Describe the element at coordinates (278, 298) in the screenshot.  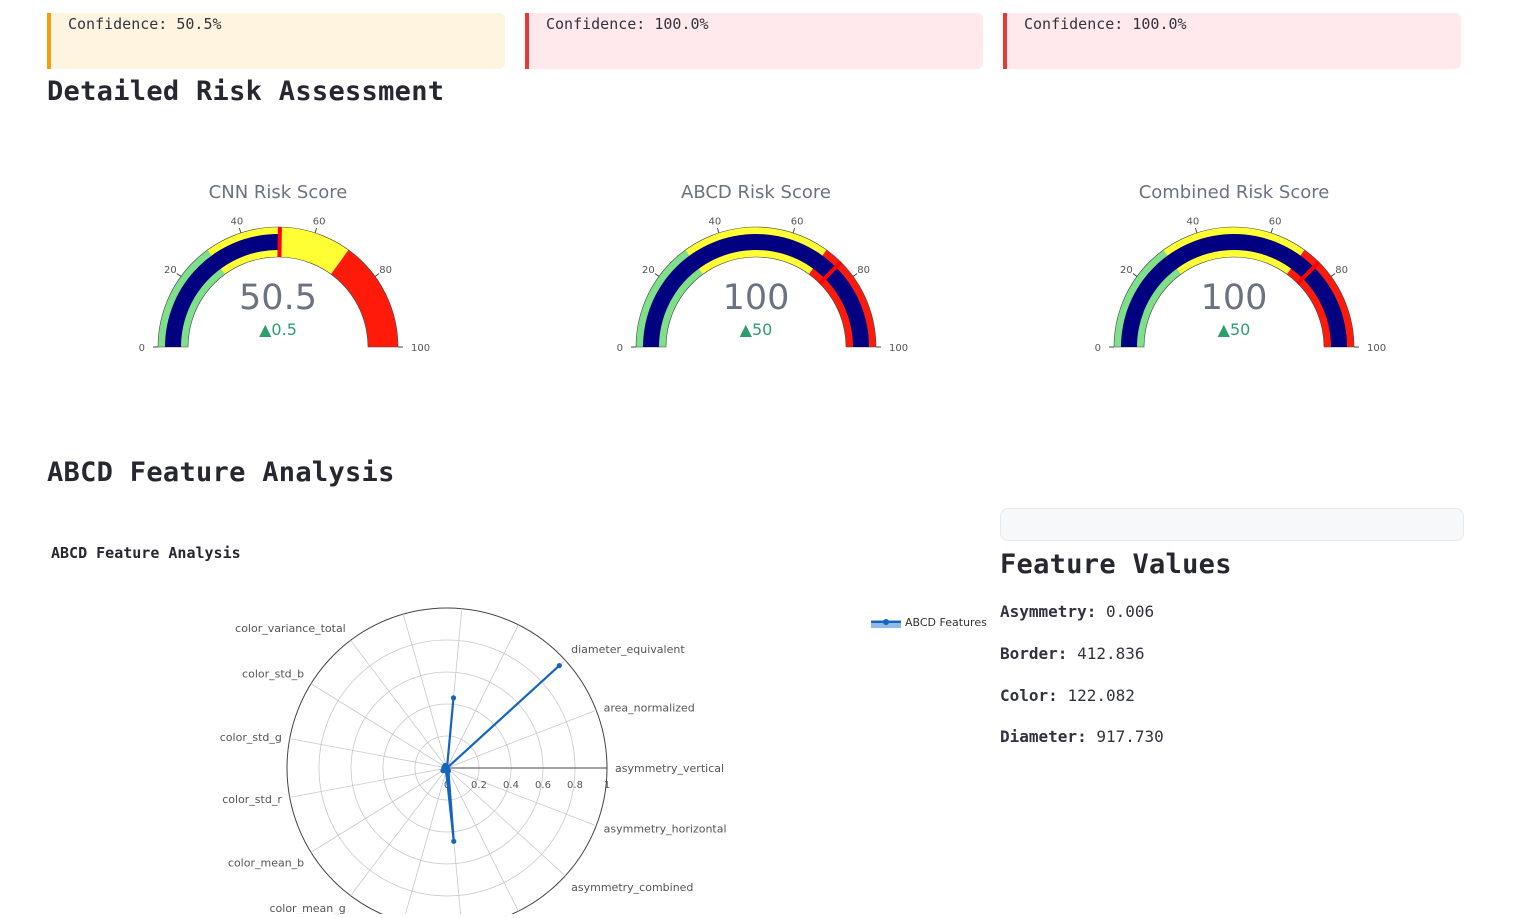
I see `gauge-value: 50.5` at that location.